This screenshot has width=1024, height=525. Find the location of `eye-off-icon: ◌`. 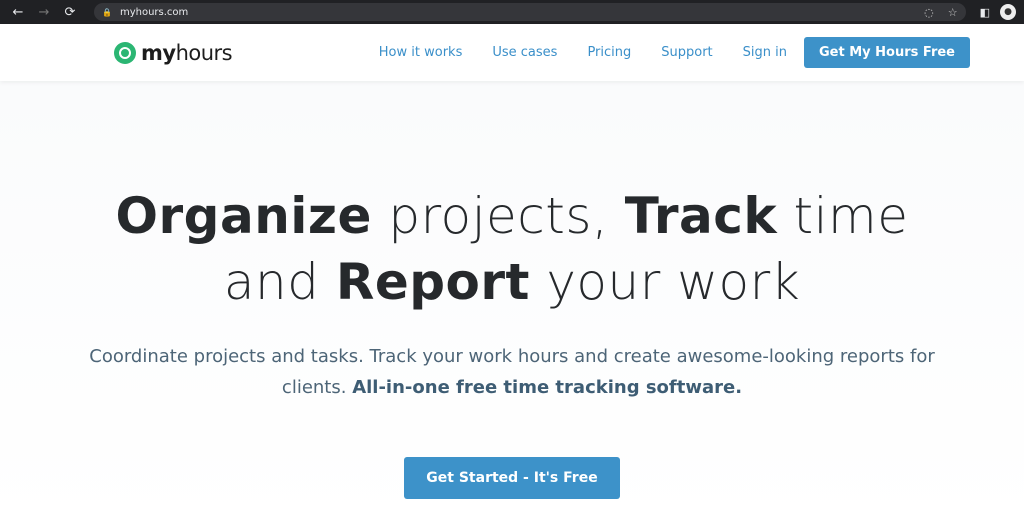

eye-off-icon: ◌ is located at coordinates (929, 12).